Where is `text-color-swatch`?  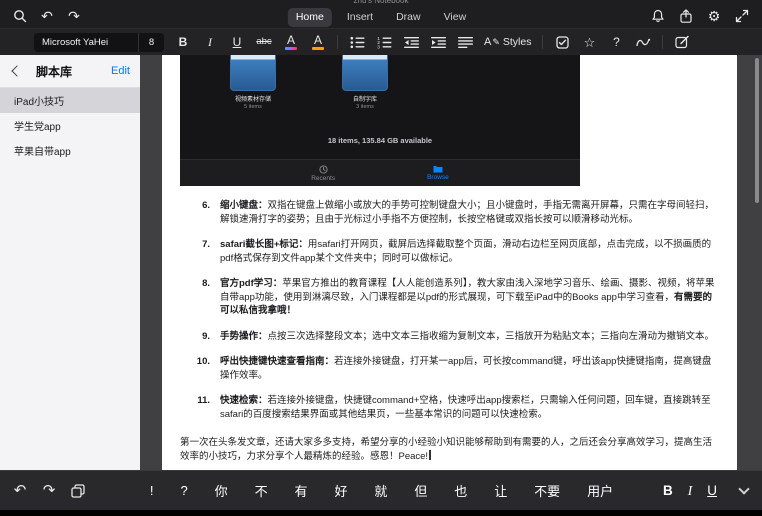
text-color-swatch is located at coordinates (291, 48).